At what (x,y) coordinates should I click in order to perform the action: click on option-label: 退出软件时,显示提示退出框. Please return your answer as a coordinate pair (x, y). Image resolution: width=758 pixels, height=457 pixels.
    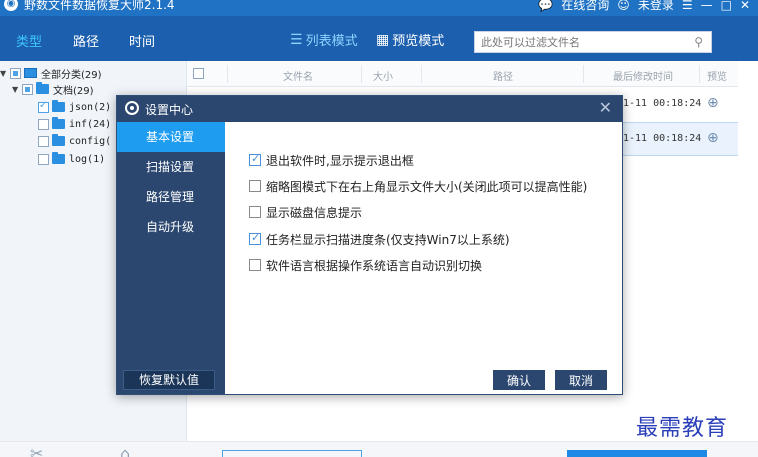
    Looking at the image, I should click on (340, 160).